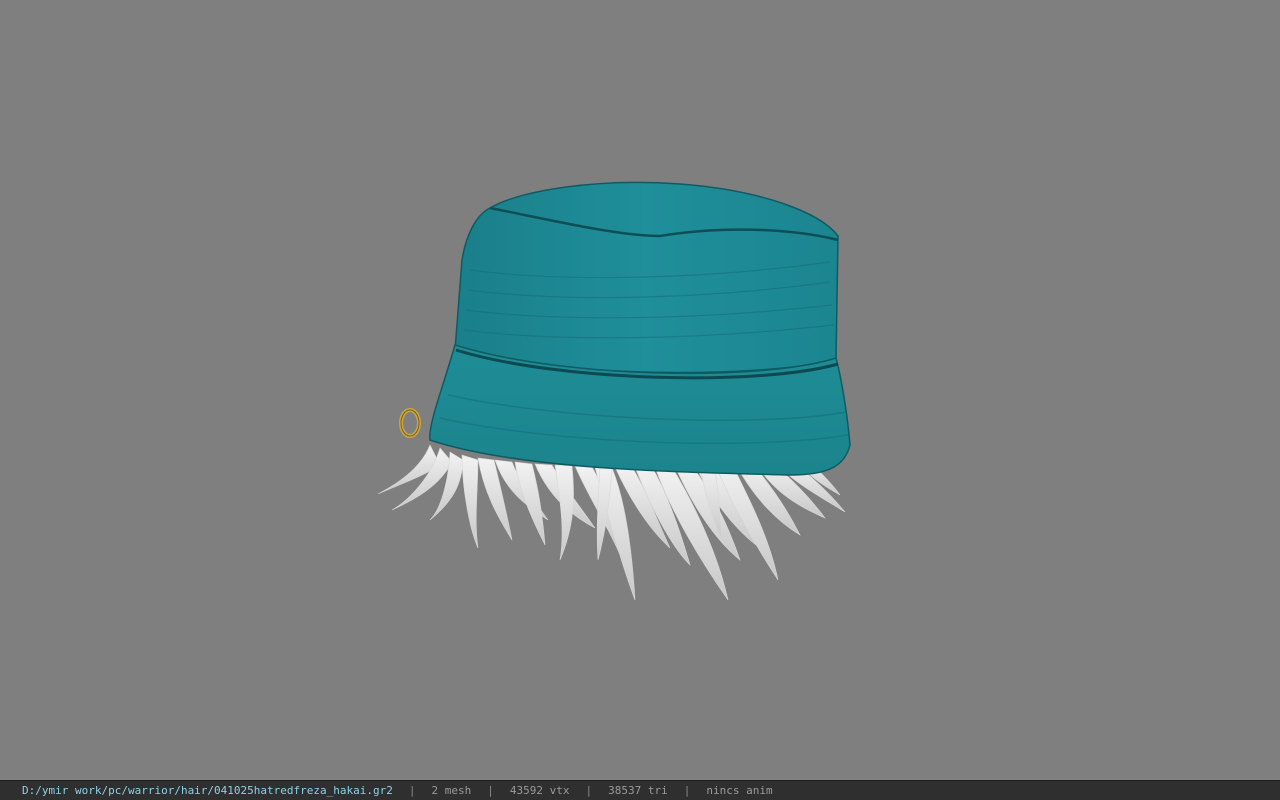  I want to click on vertex-count: 43592 vtx, so click(539, 790).